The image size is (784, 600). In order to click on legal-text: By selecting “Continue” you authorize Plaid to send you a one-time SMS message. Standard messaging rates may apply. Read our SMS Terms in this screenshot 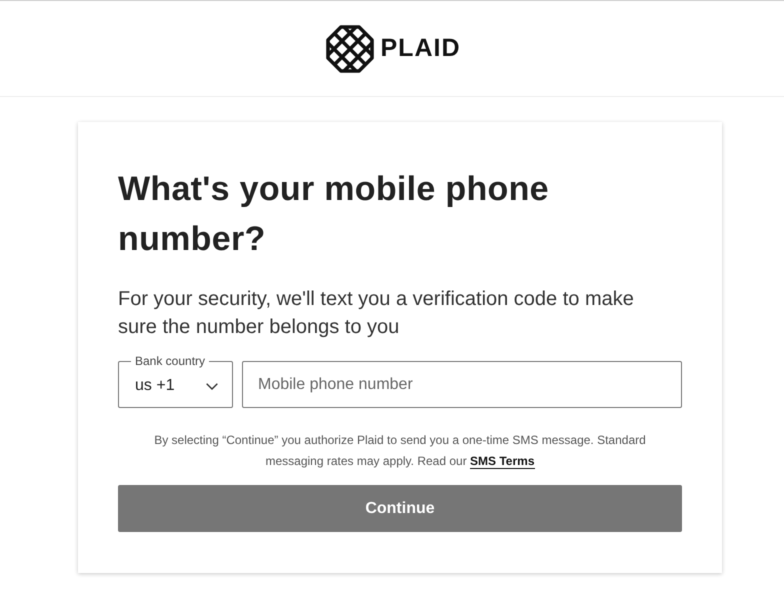, I will do `click(400, 451)`.